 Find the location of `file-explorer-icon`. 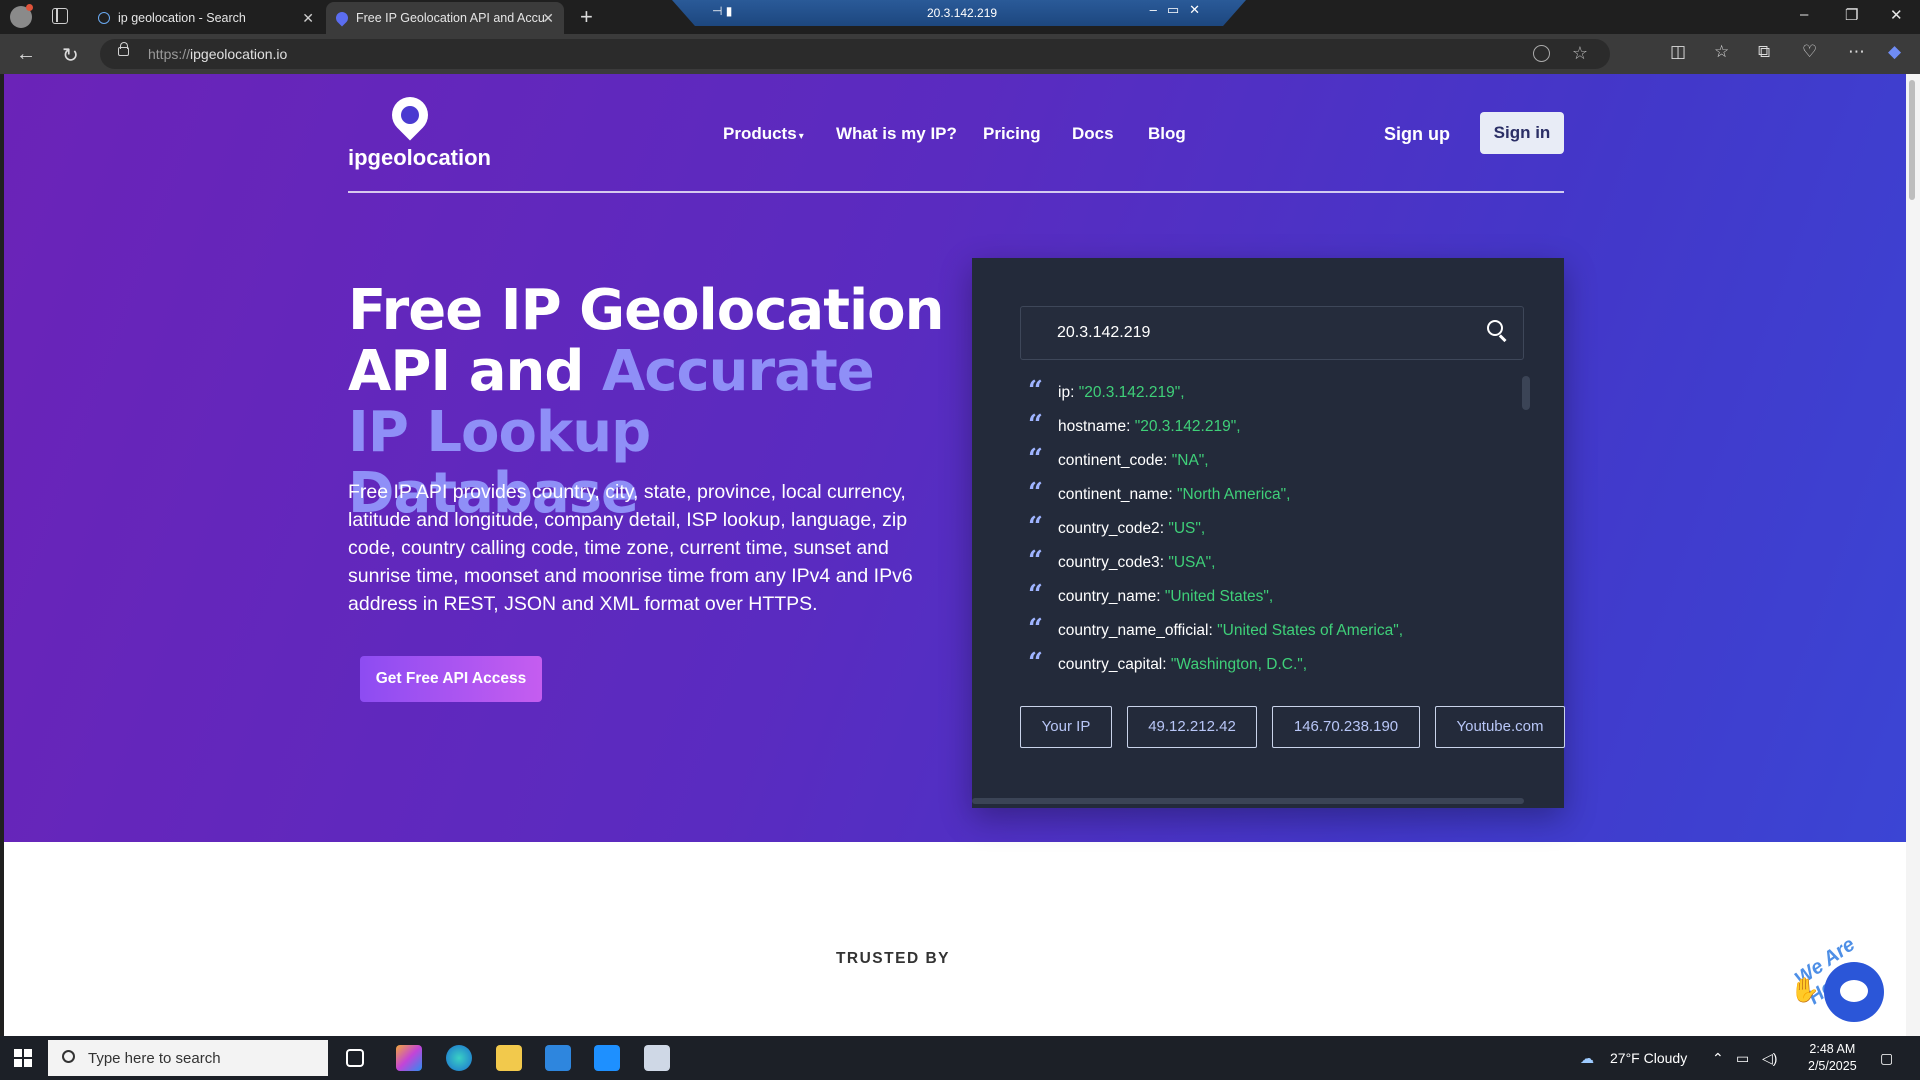

file-explorer-icon is located at coordinates (509, 1058).